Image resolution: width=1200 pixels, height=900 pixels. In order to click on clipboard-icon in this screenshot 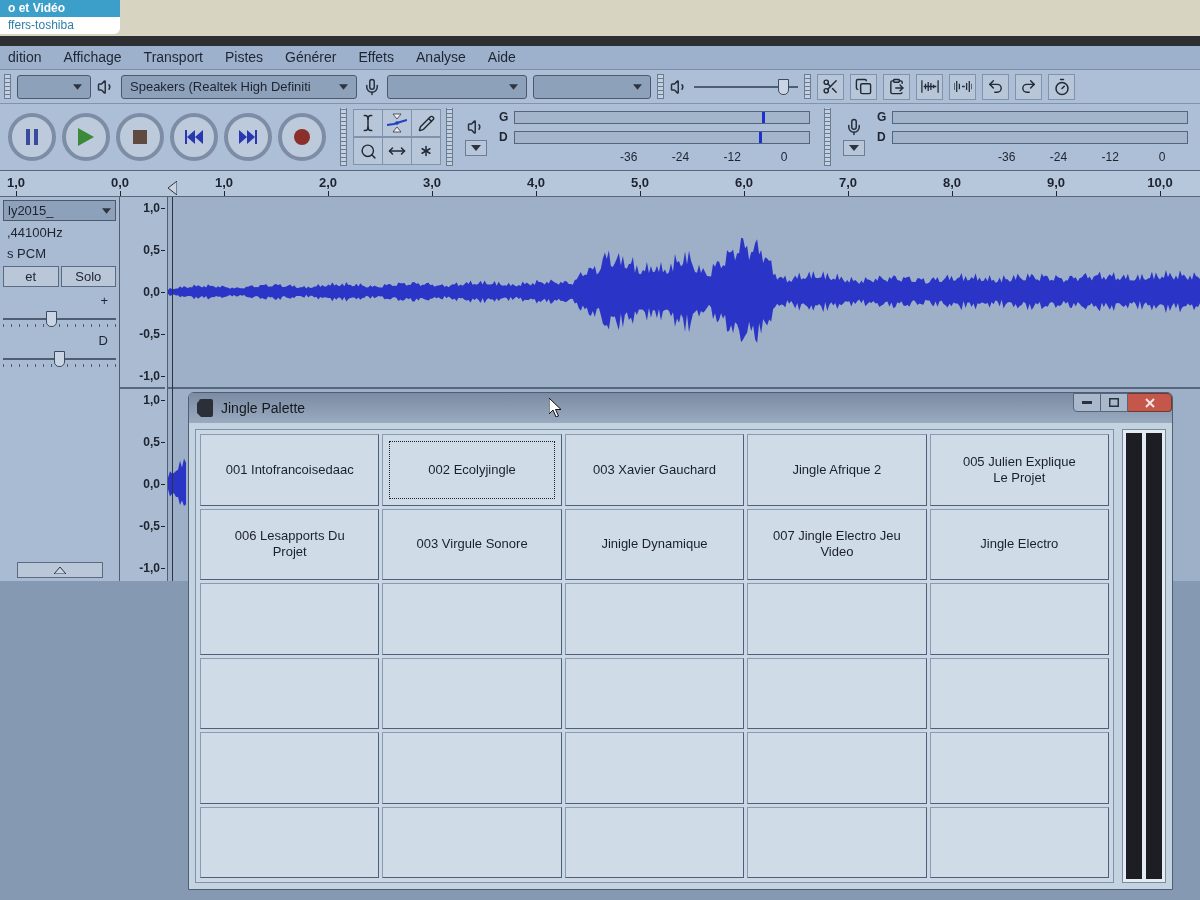, I will do `click(896, 86)`.